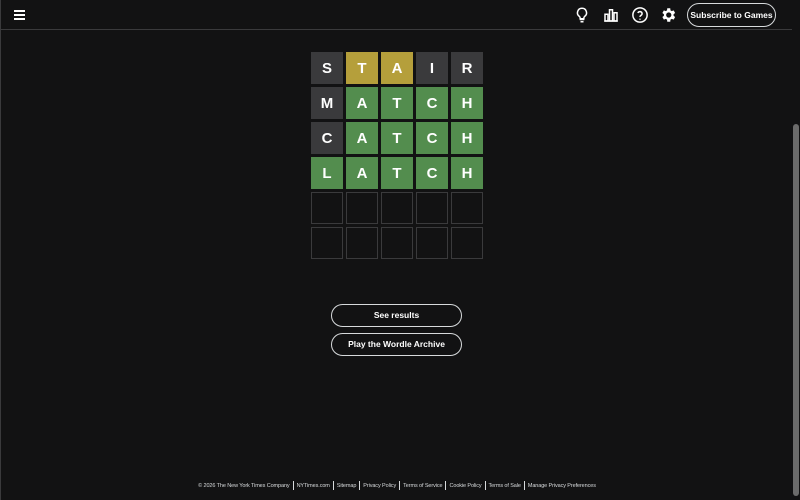  Describe the element at coordinates (796, 310) in the screenshot. I see `scrollbar-thumb` at that location.